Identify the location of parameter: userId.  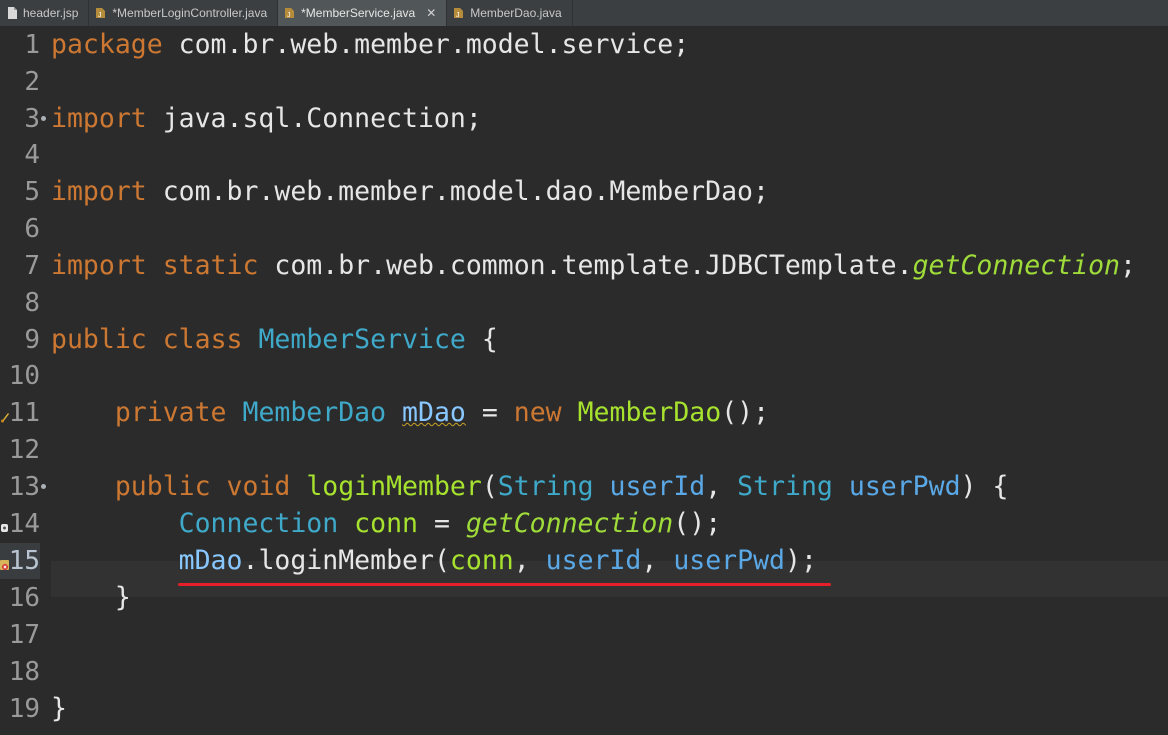
(657, 486).